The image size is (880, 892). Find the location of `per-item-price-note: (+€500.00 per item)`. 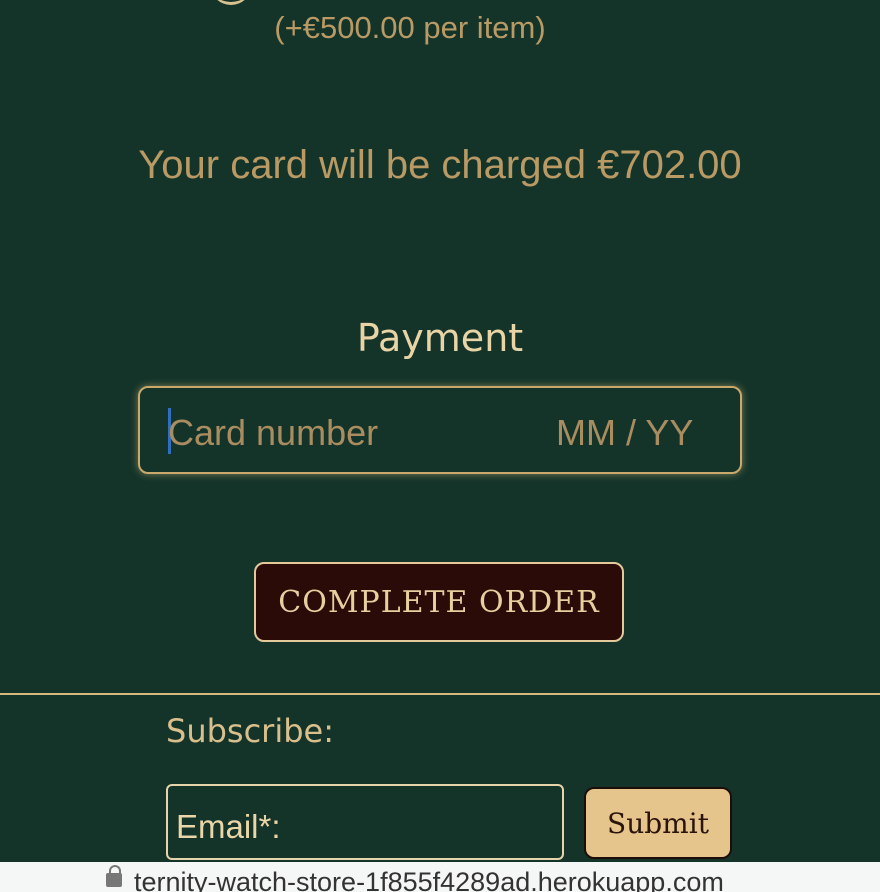

per-item-price-note: (+€500.00 per item) is located at coordinates (410, 27).